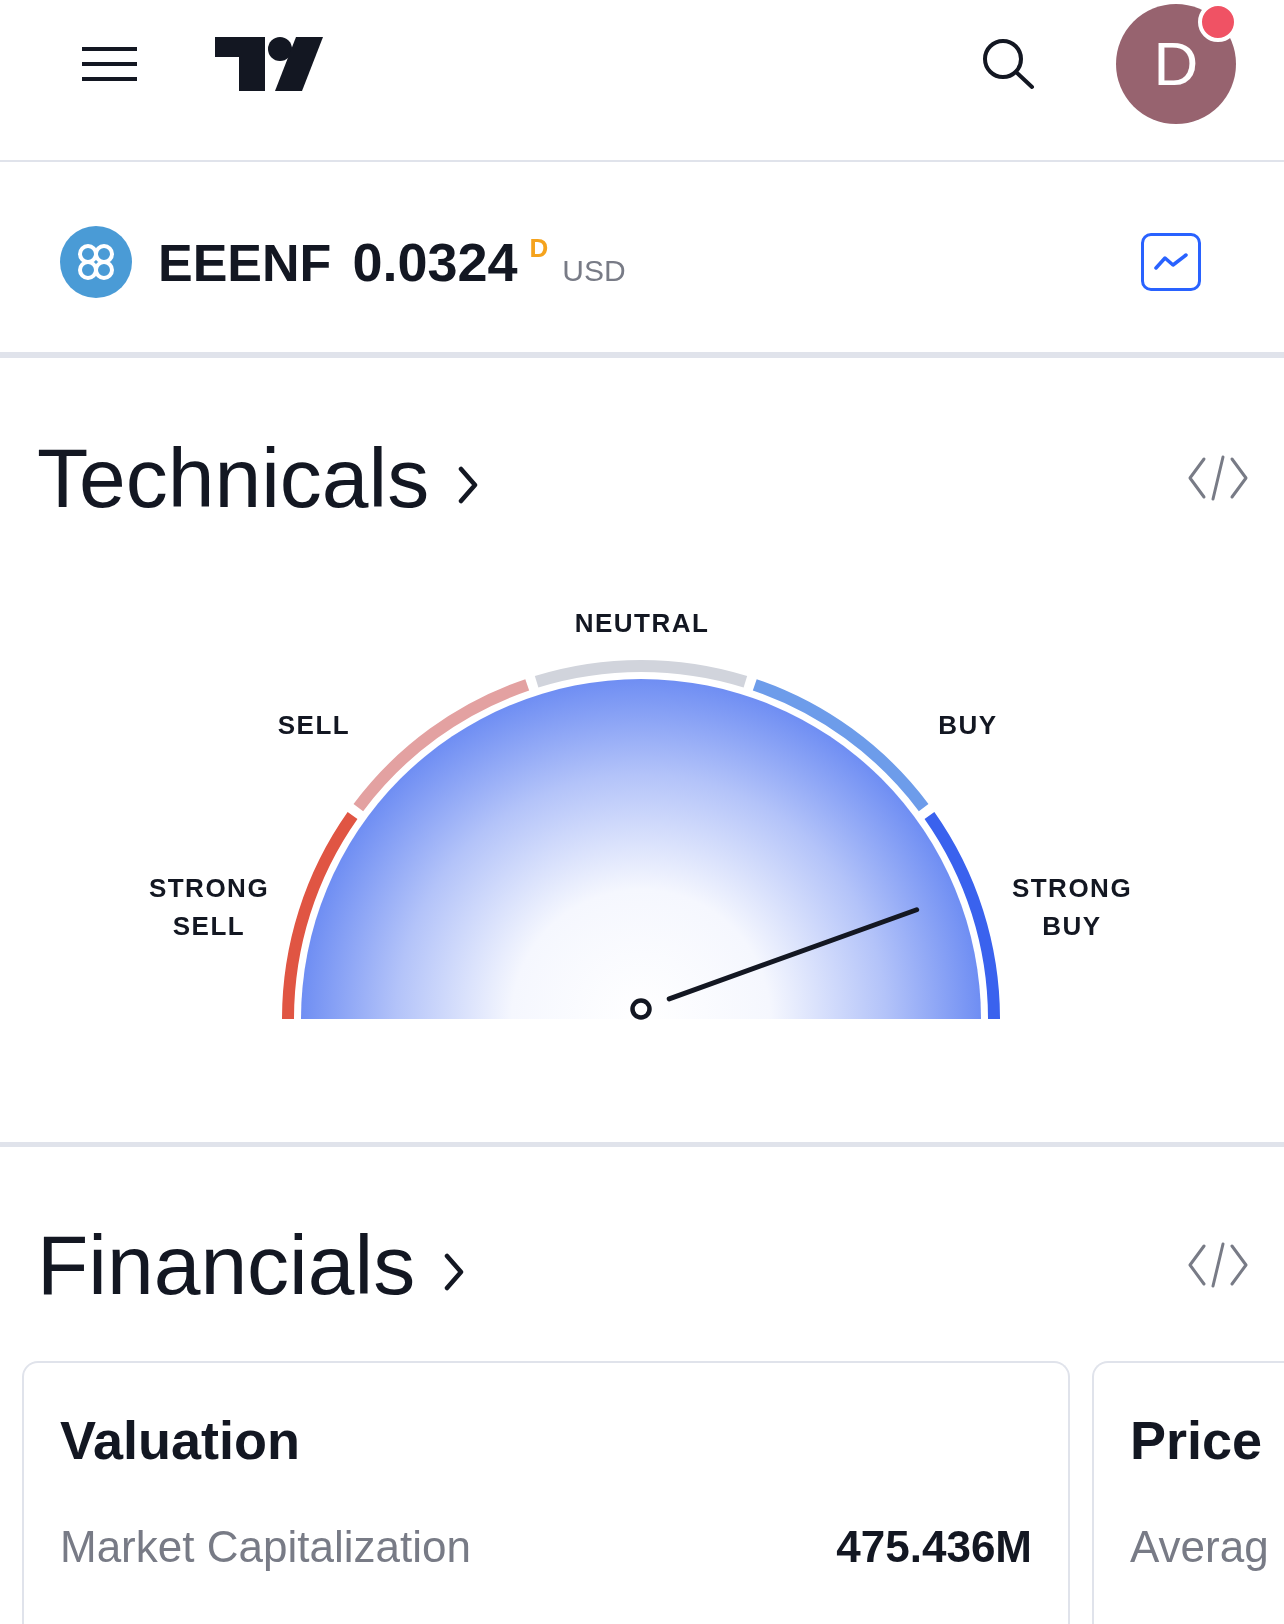  Describe the element at coordinates (251, 1265) in the screenshot. I see `financials-link: Financials` at that location.